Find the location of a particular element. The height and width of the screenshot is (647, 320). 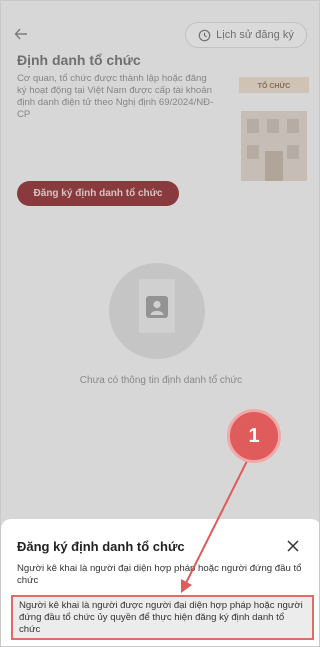

close-icon is located at coordinates (293, 546).